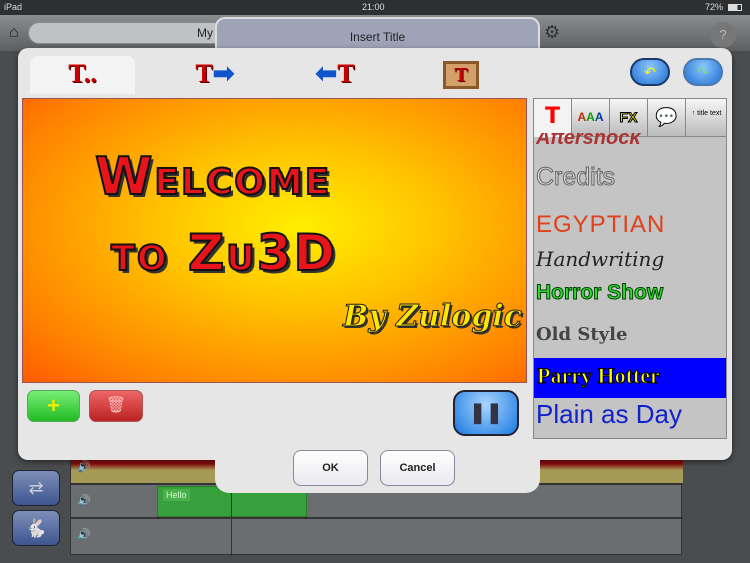  Describe the element at coordinates (417, 468) in the screenshot. I see `cancel-button: Cancel` at that location.